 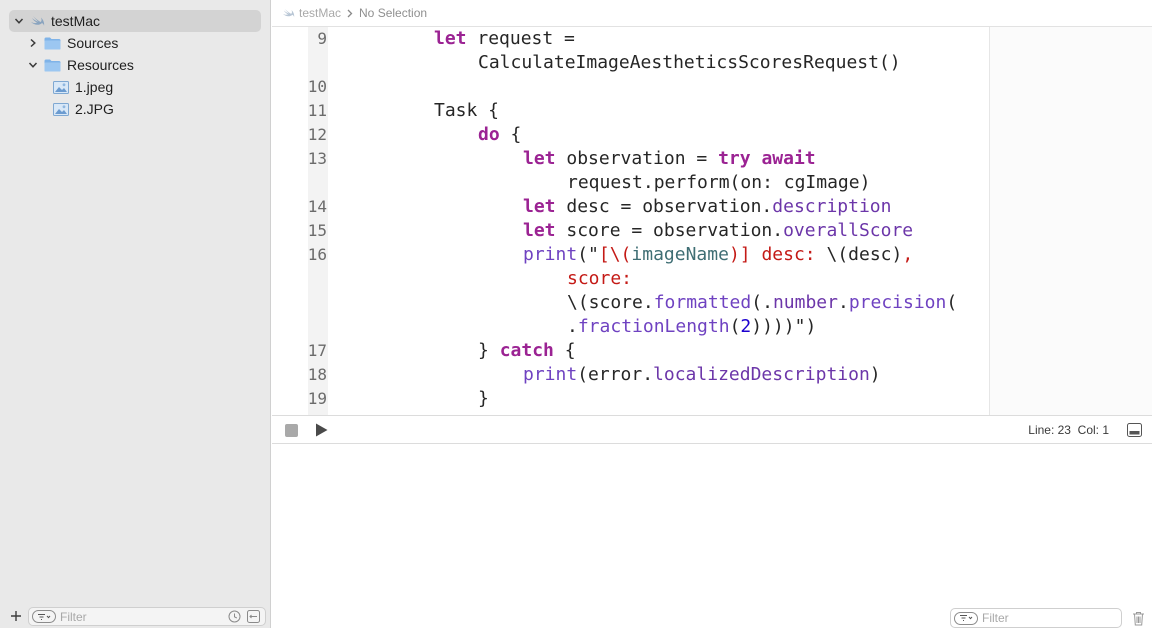 What do you see at coordinates (320, 13) in the screenshot?
I see `jumpbar-project: testMac` at bounding box center [320, 13].